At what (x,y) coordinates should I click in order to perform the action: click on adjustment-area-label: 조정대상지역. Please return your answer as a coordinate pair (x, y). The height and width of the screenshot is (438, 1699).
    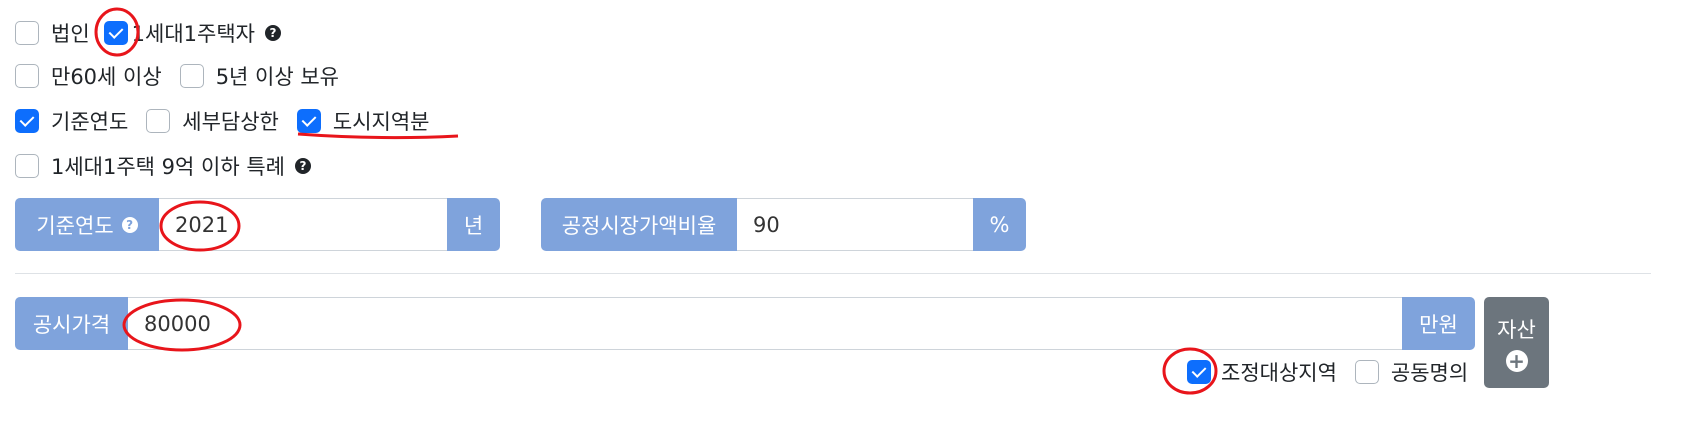
    Looking at the image, I should click on (1279, 373).